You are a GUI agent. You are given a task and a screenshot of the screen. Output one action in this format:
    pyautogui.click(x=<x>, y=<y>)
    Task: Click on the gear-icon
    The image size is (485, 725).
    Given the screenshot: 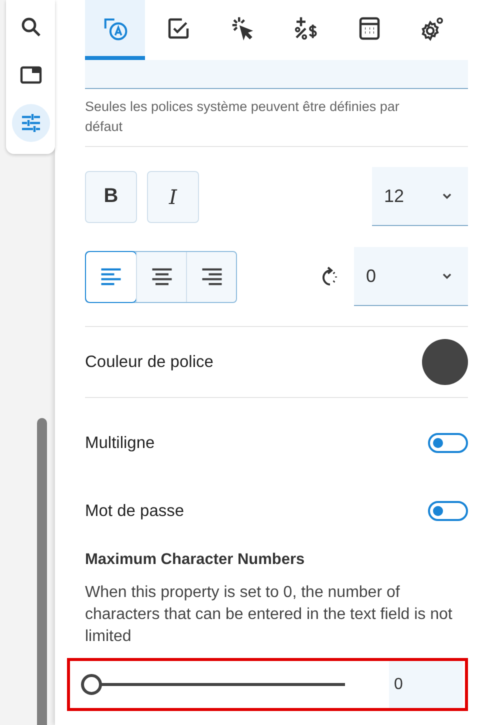 What is the action you would take?
    pyautogui.click(x=432, y=28)
    